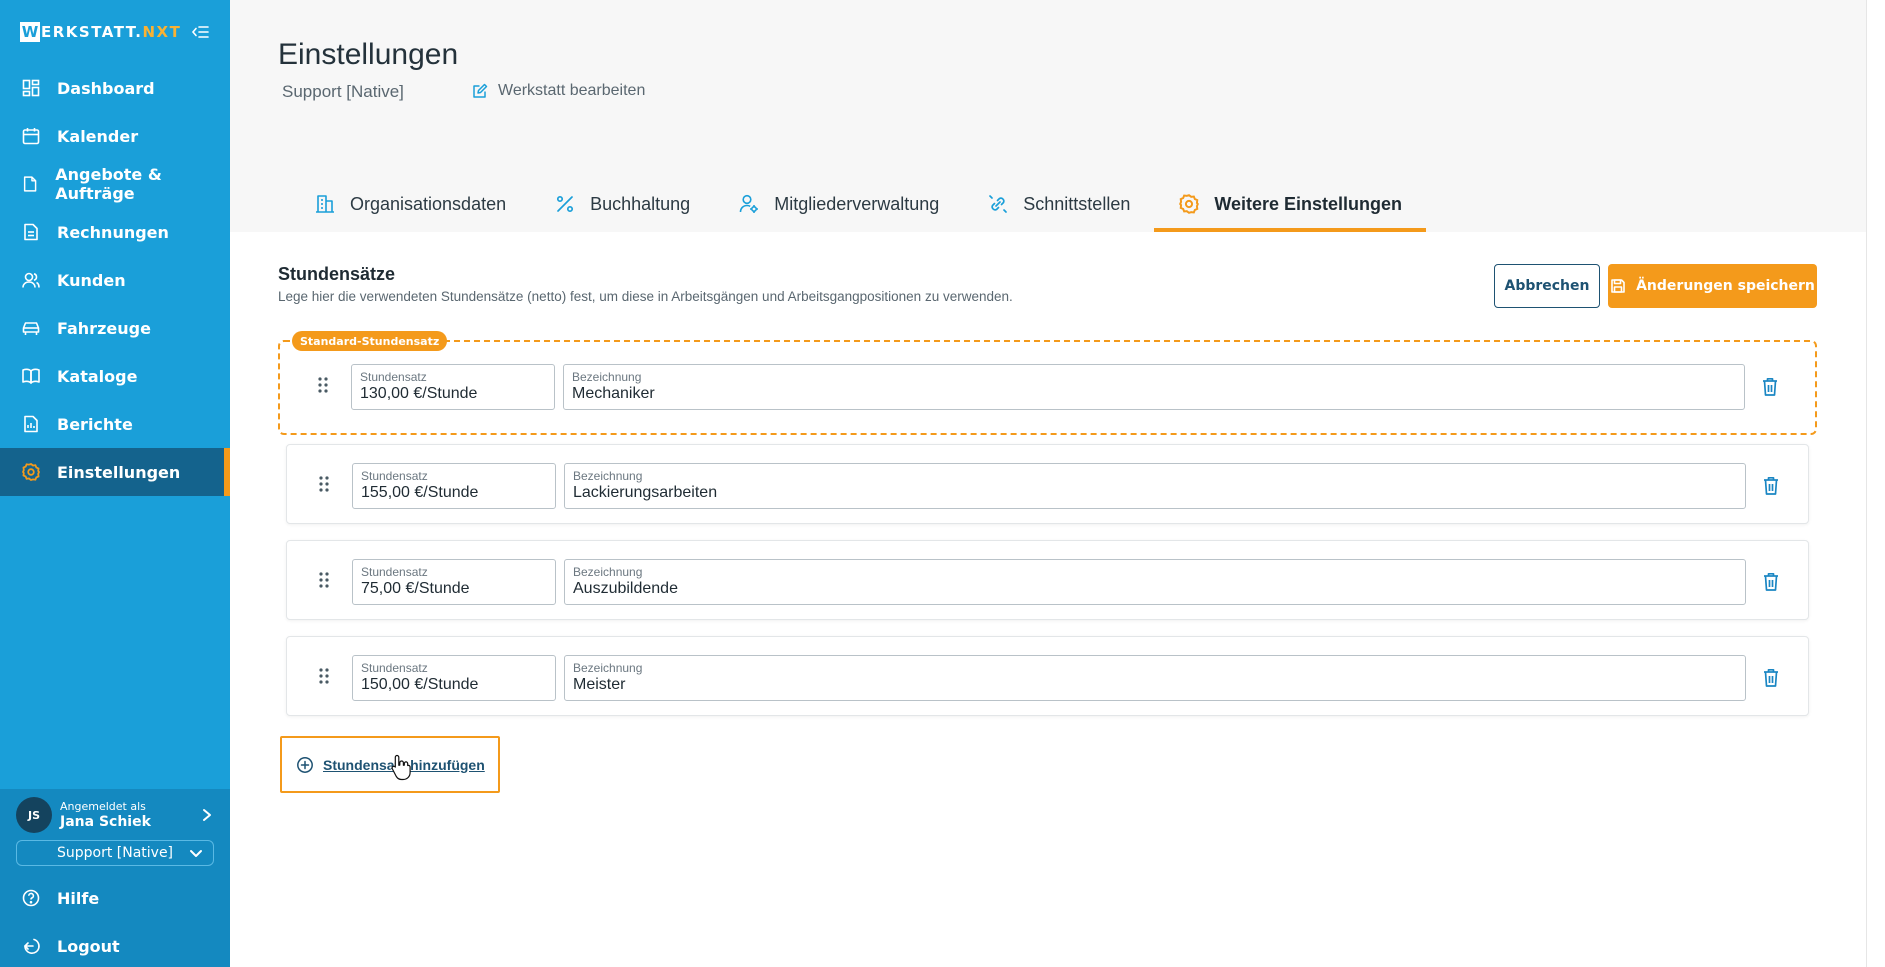 This screenshot has width=1885, height=967. What do you see at coordinates (622, 204) in the screenshot?
I see `tab-buchhaltung: Buchhaltung` at bounding box center [622, 204].